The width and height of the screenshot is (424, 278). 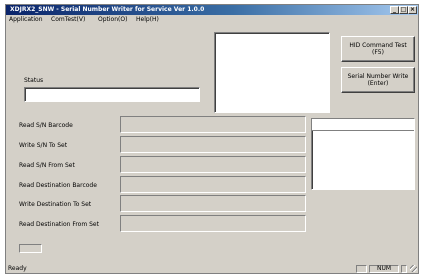 I want to click on field-read-destination-from-set, so click(x=213, y=223).